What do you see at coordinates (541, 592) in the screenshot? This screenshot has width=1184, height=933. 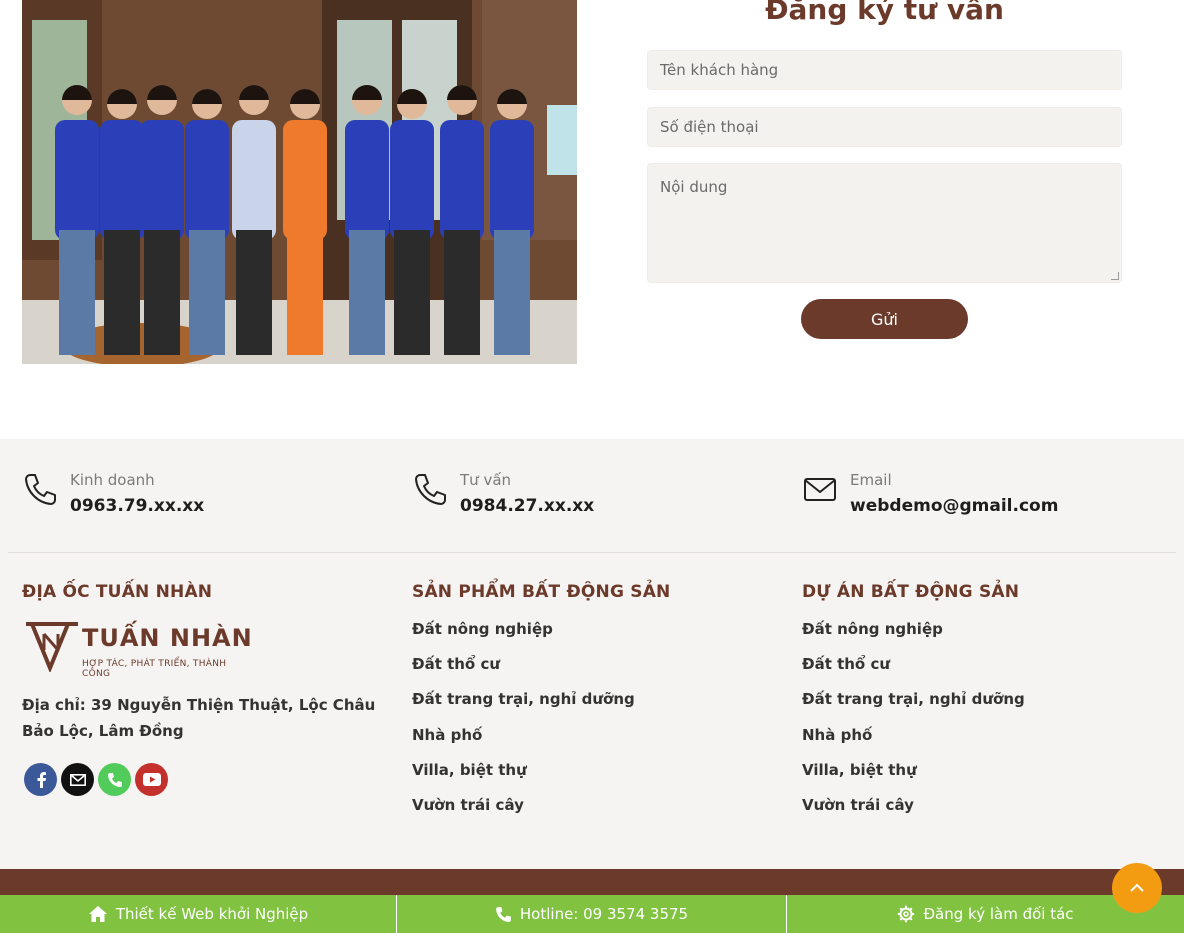 I see `products-heading: SẢN PHẨM BẤT ĐỘNG SẢN` at bounding box center [541, 592].